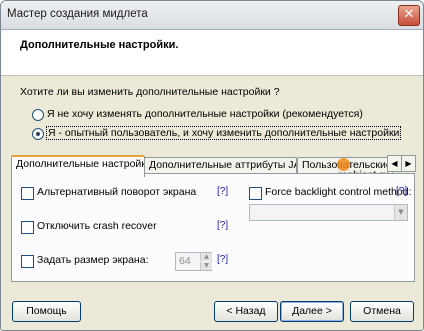 This screenshot has height=331, width=424. Describe the element at coordinates (38, 115) in the screenshot. I see `radio-button` at that location.